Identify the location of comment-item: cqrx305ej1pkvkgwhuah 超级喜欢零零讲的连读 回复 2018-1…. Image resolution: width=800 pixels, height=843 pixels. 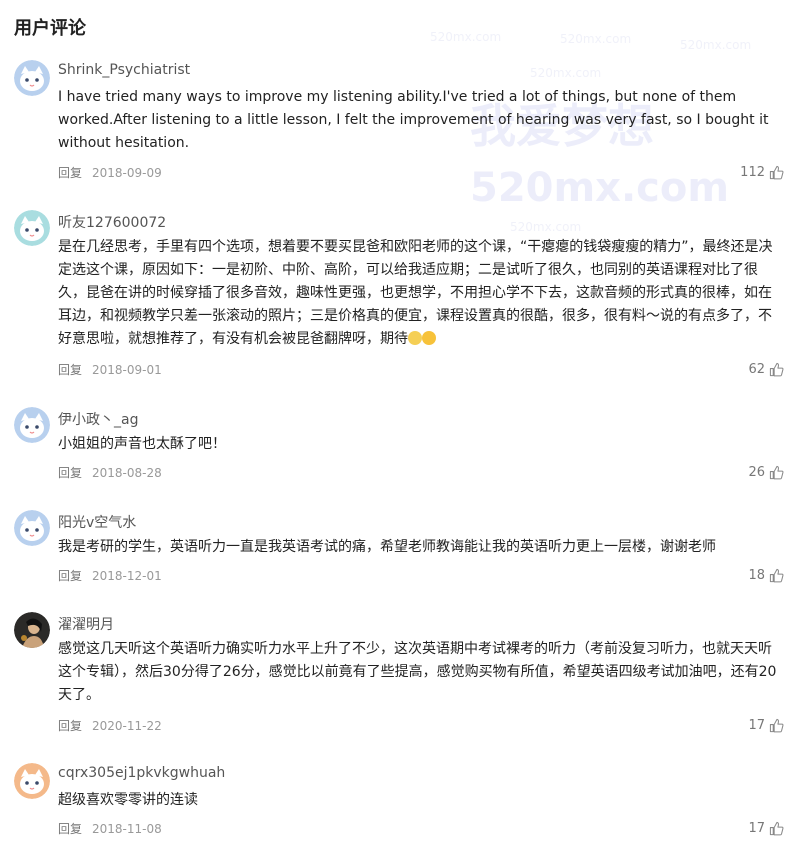
(400, 802).